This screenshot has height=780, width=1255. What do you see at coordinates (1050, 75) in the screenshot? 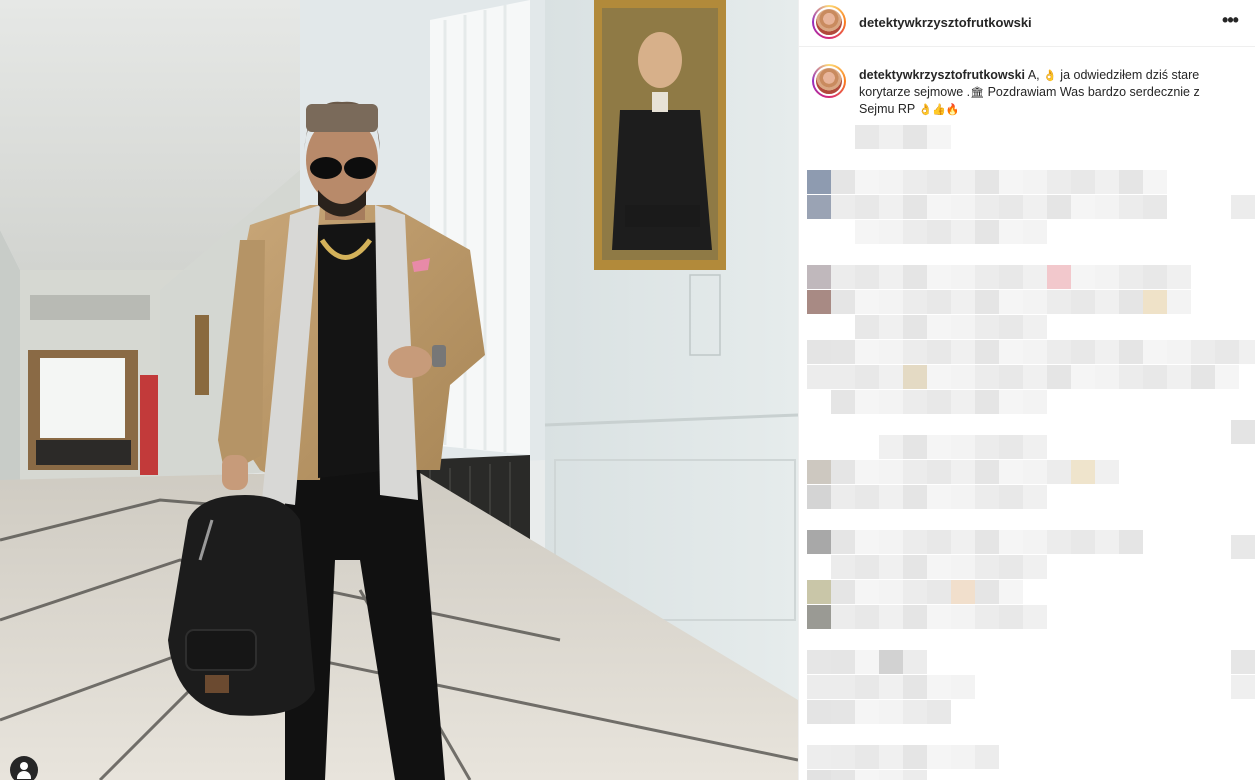
I see `caption-emoji-1: 👌` at bounding box center [1050, 75].